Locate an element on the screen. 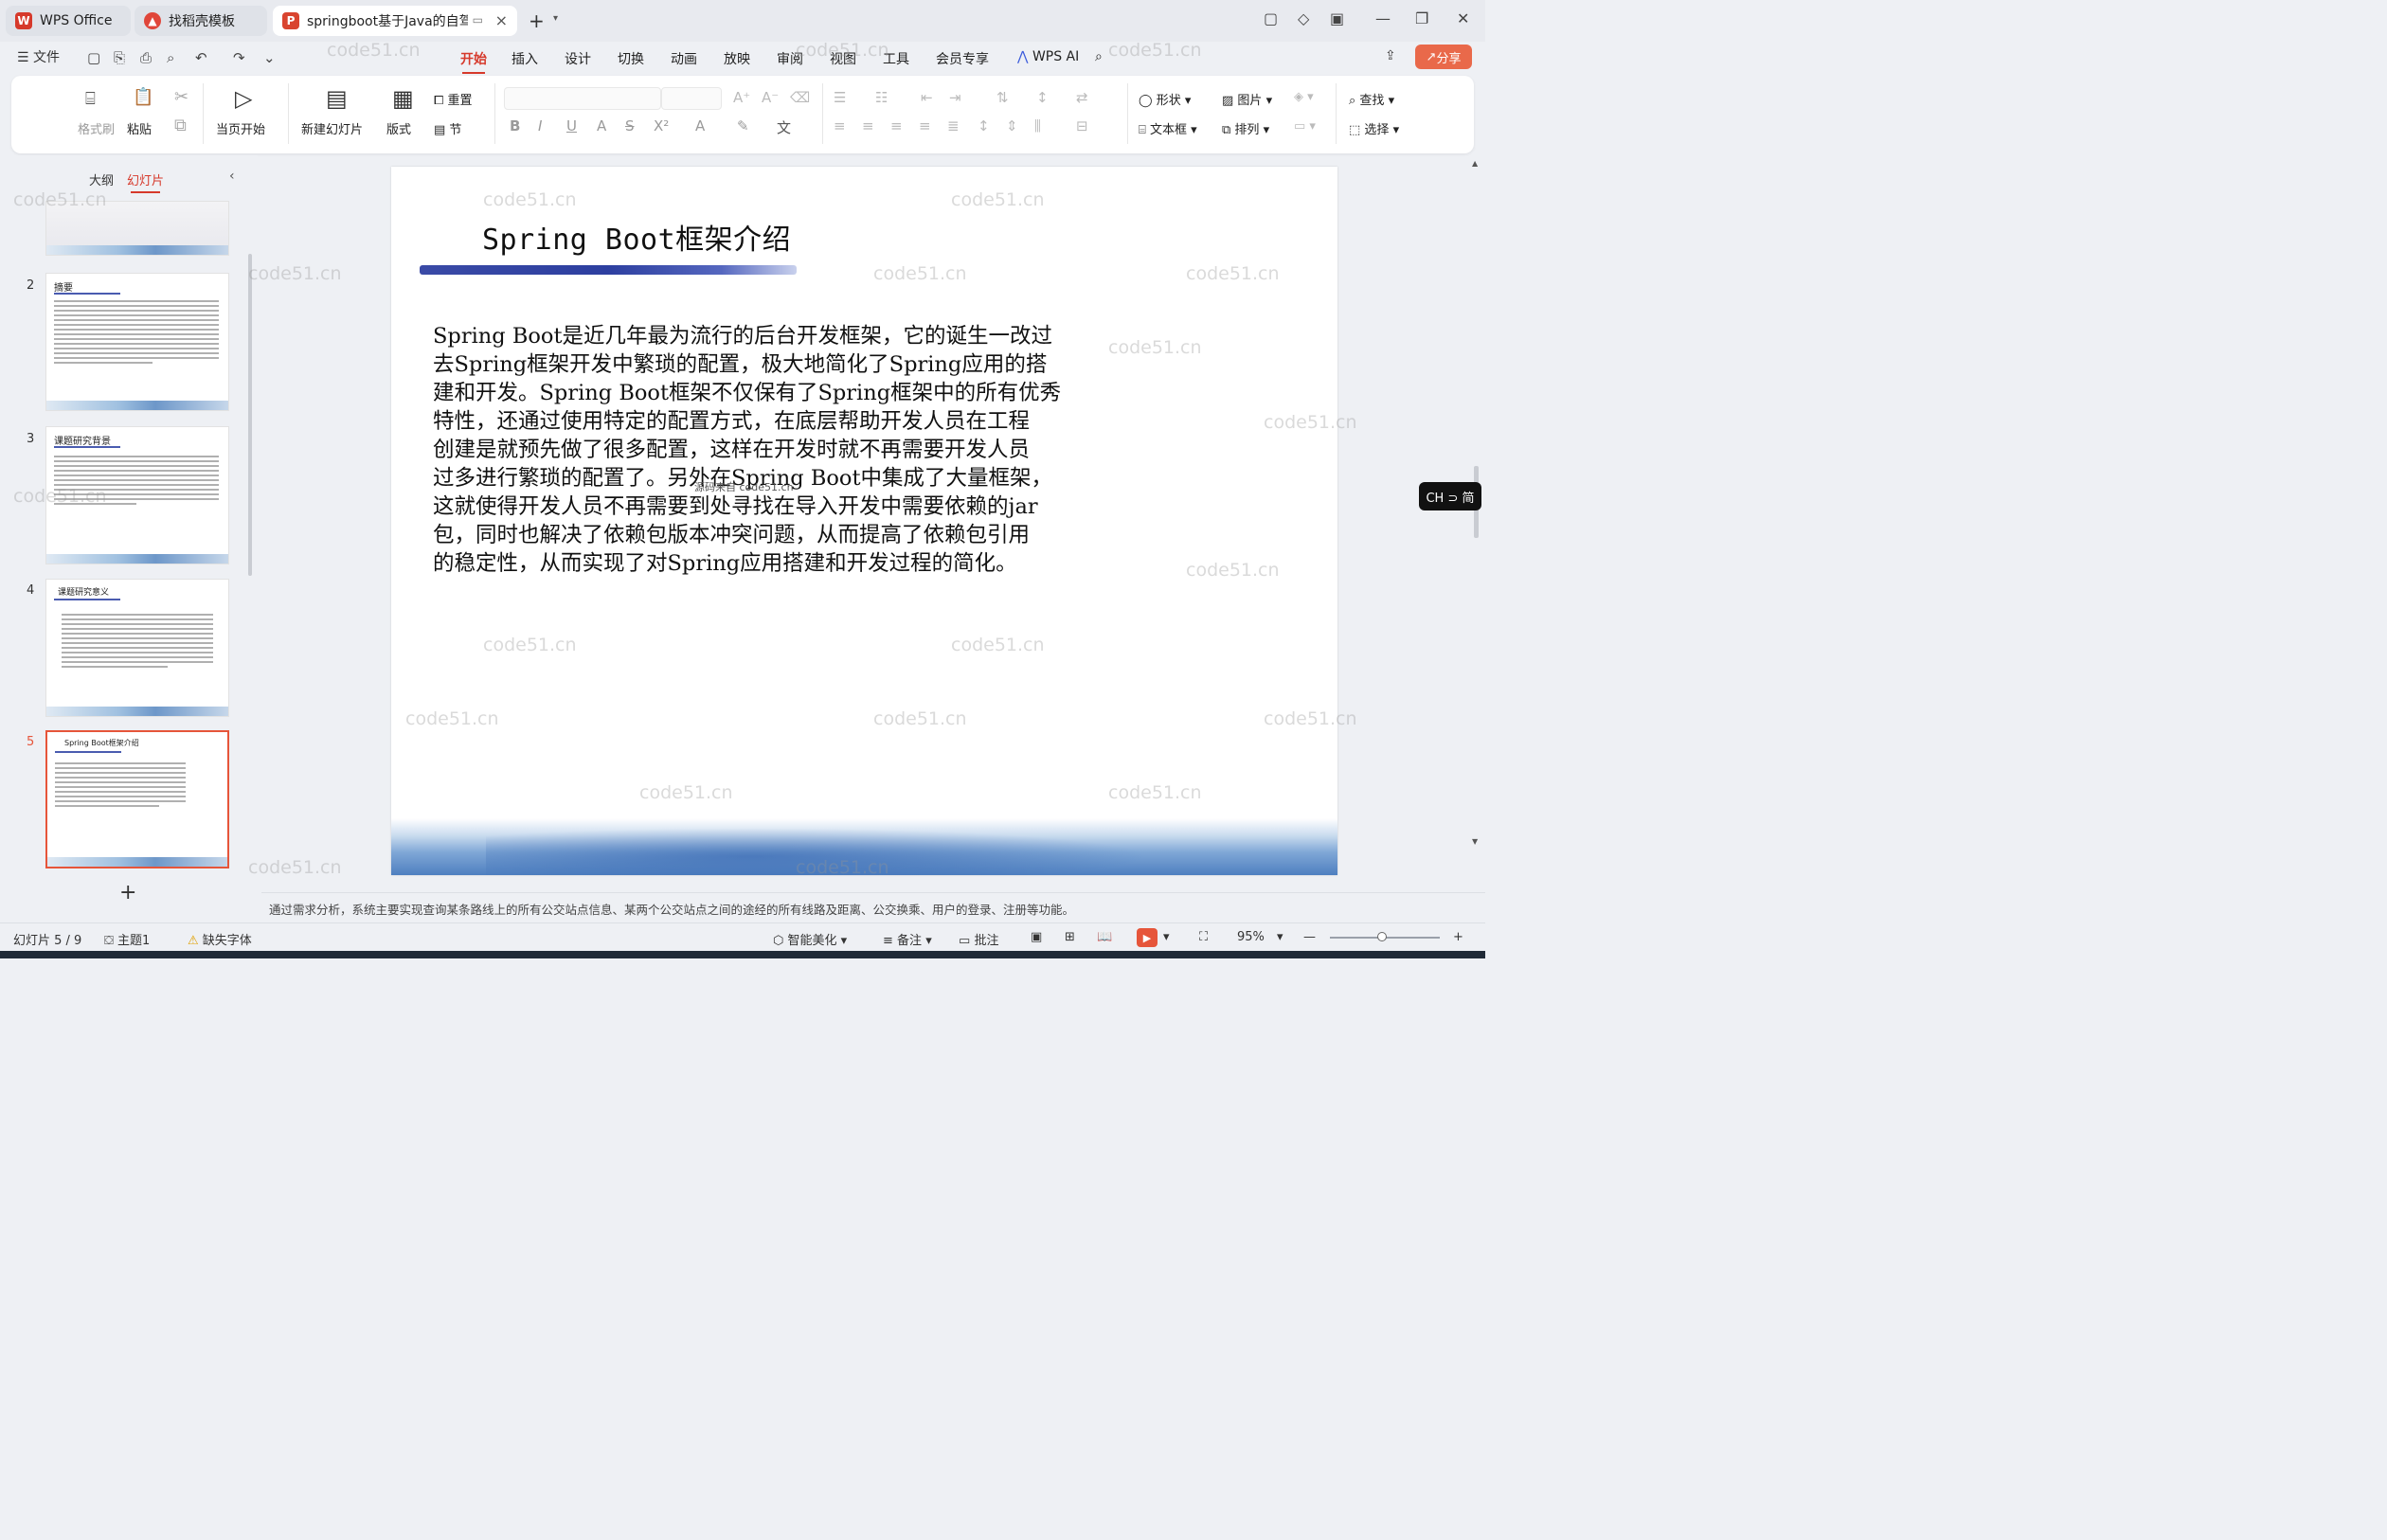 The width and height of the screenshot is (2387, 1540). save-icon: ▢ is located at coordinates (93, 57).